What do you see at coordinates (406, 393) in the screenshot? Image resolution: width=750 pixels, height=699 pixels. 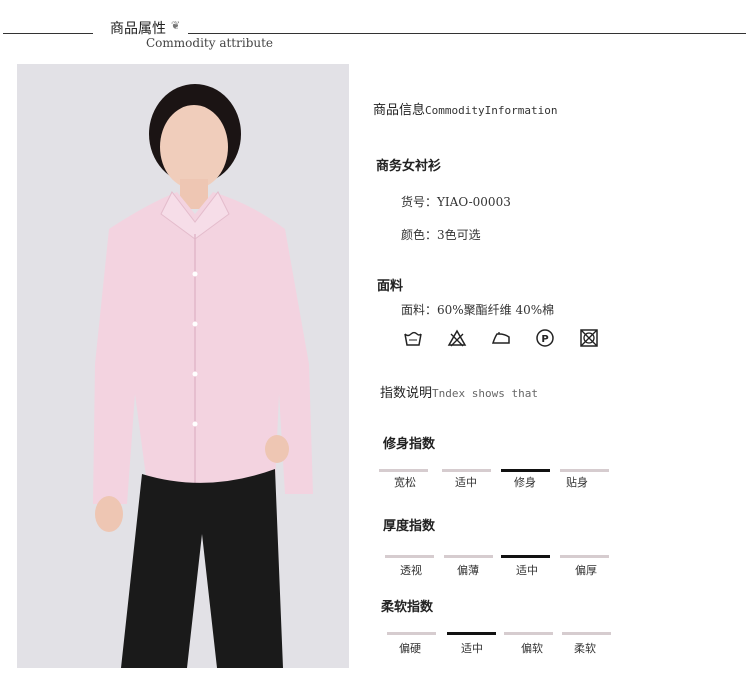 I see `index-note-cn: 指数说明` at bounding box center [406, 393].